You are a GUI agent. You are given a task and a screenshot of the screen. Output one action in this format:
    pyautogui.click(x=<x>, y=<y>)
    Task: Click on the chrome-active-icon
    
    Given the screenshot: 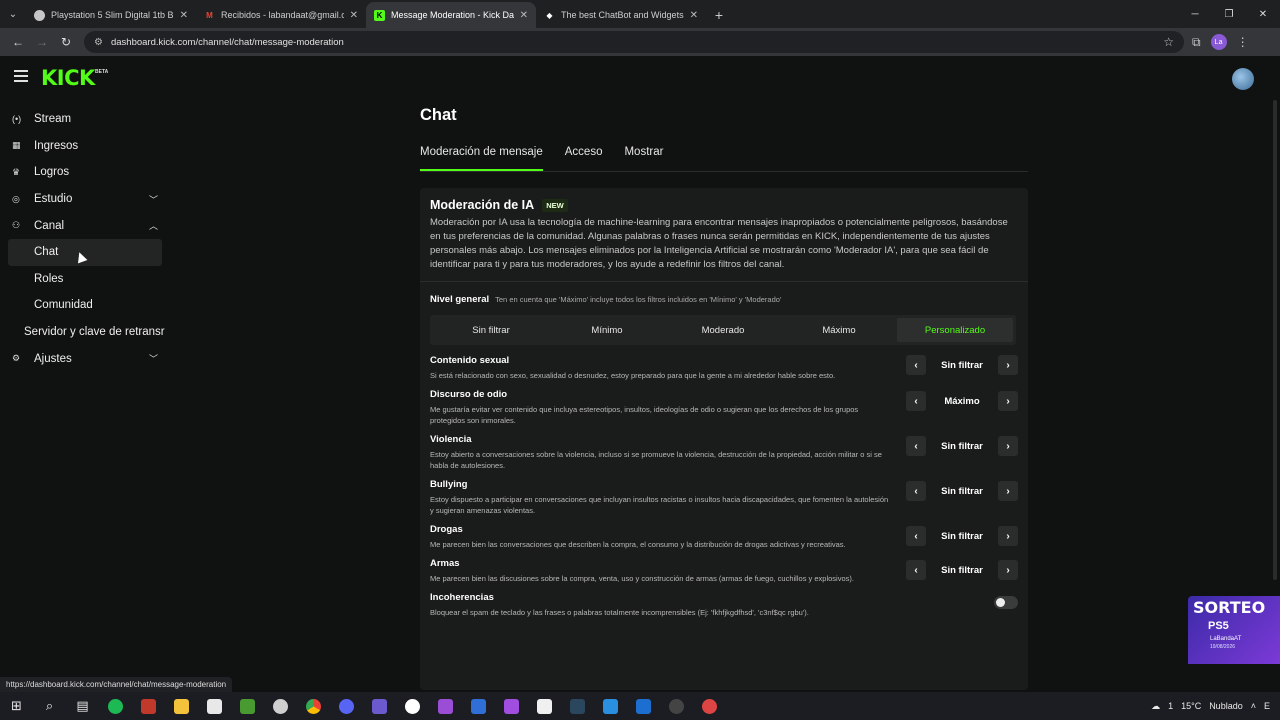 What is the action you would take?
    pyautogui.click(x=709, y=706)
    